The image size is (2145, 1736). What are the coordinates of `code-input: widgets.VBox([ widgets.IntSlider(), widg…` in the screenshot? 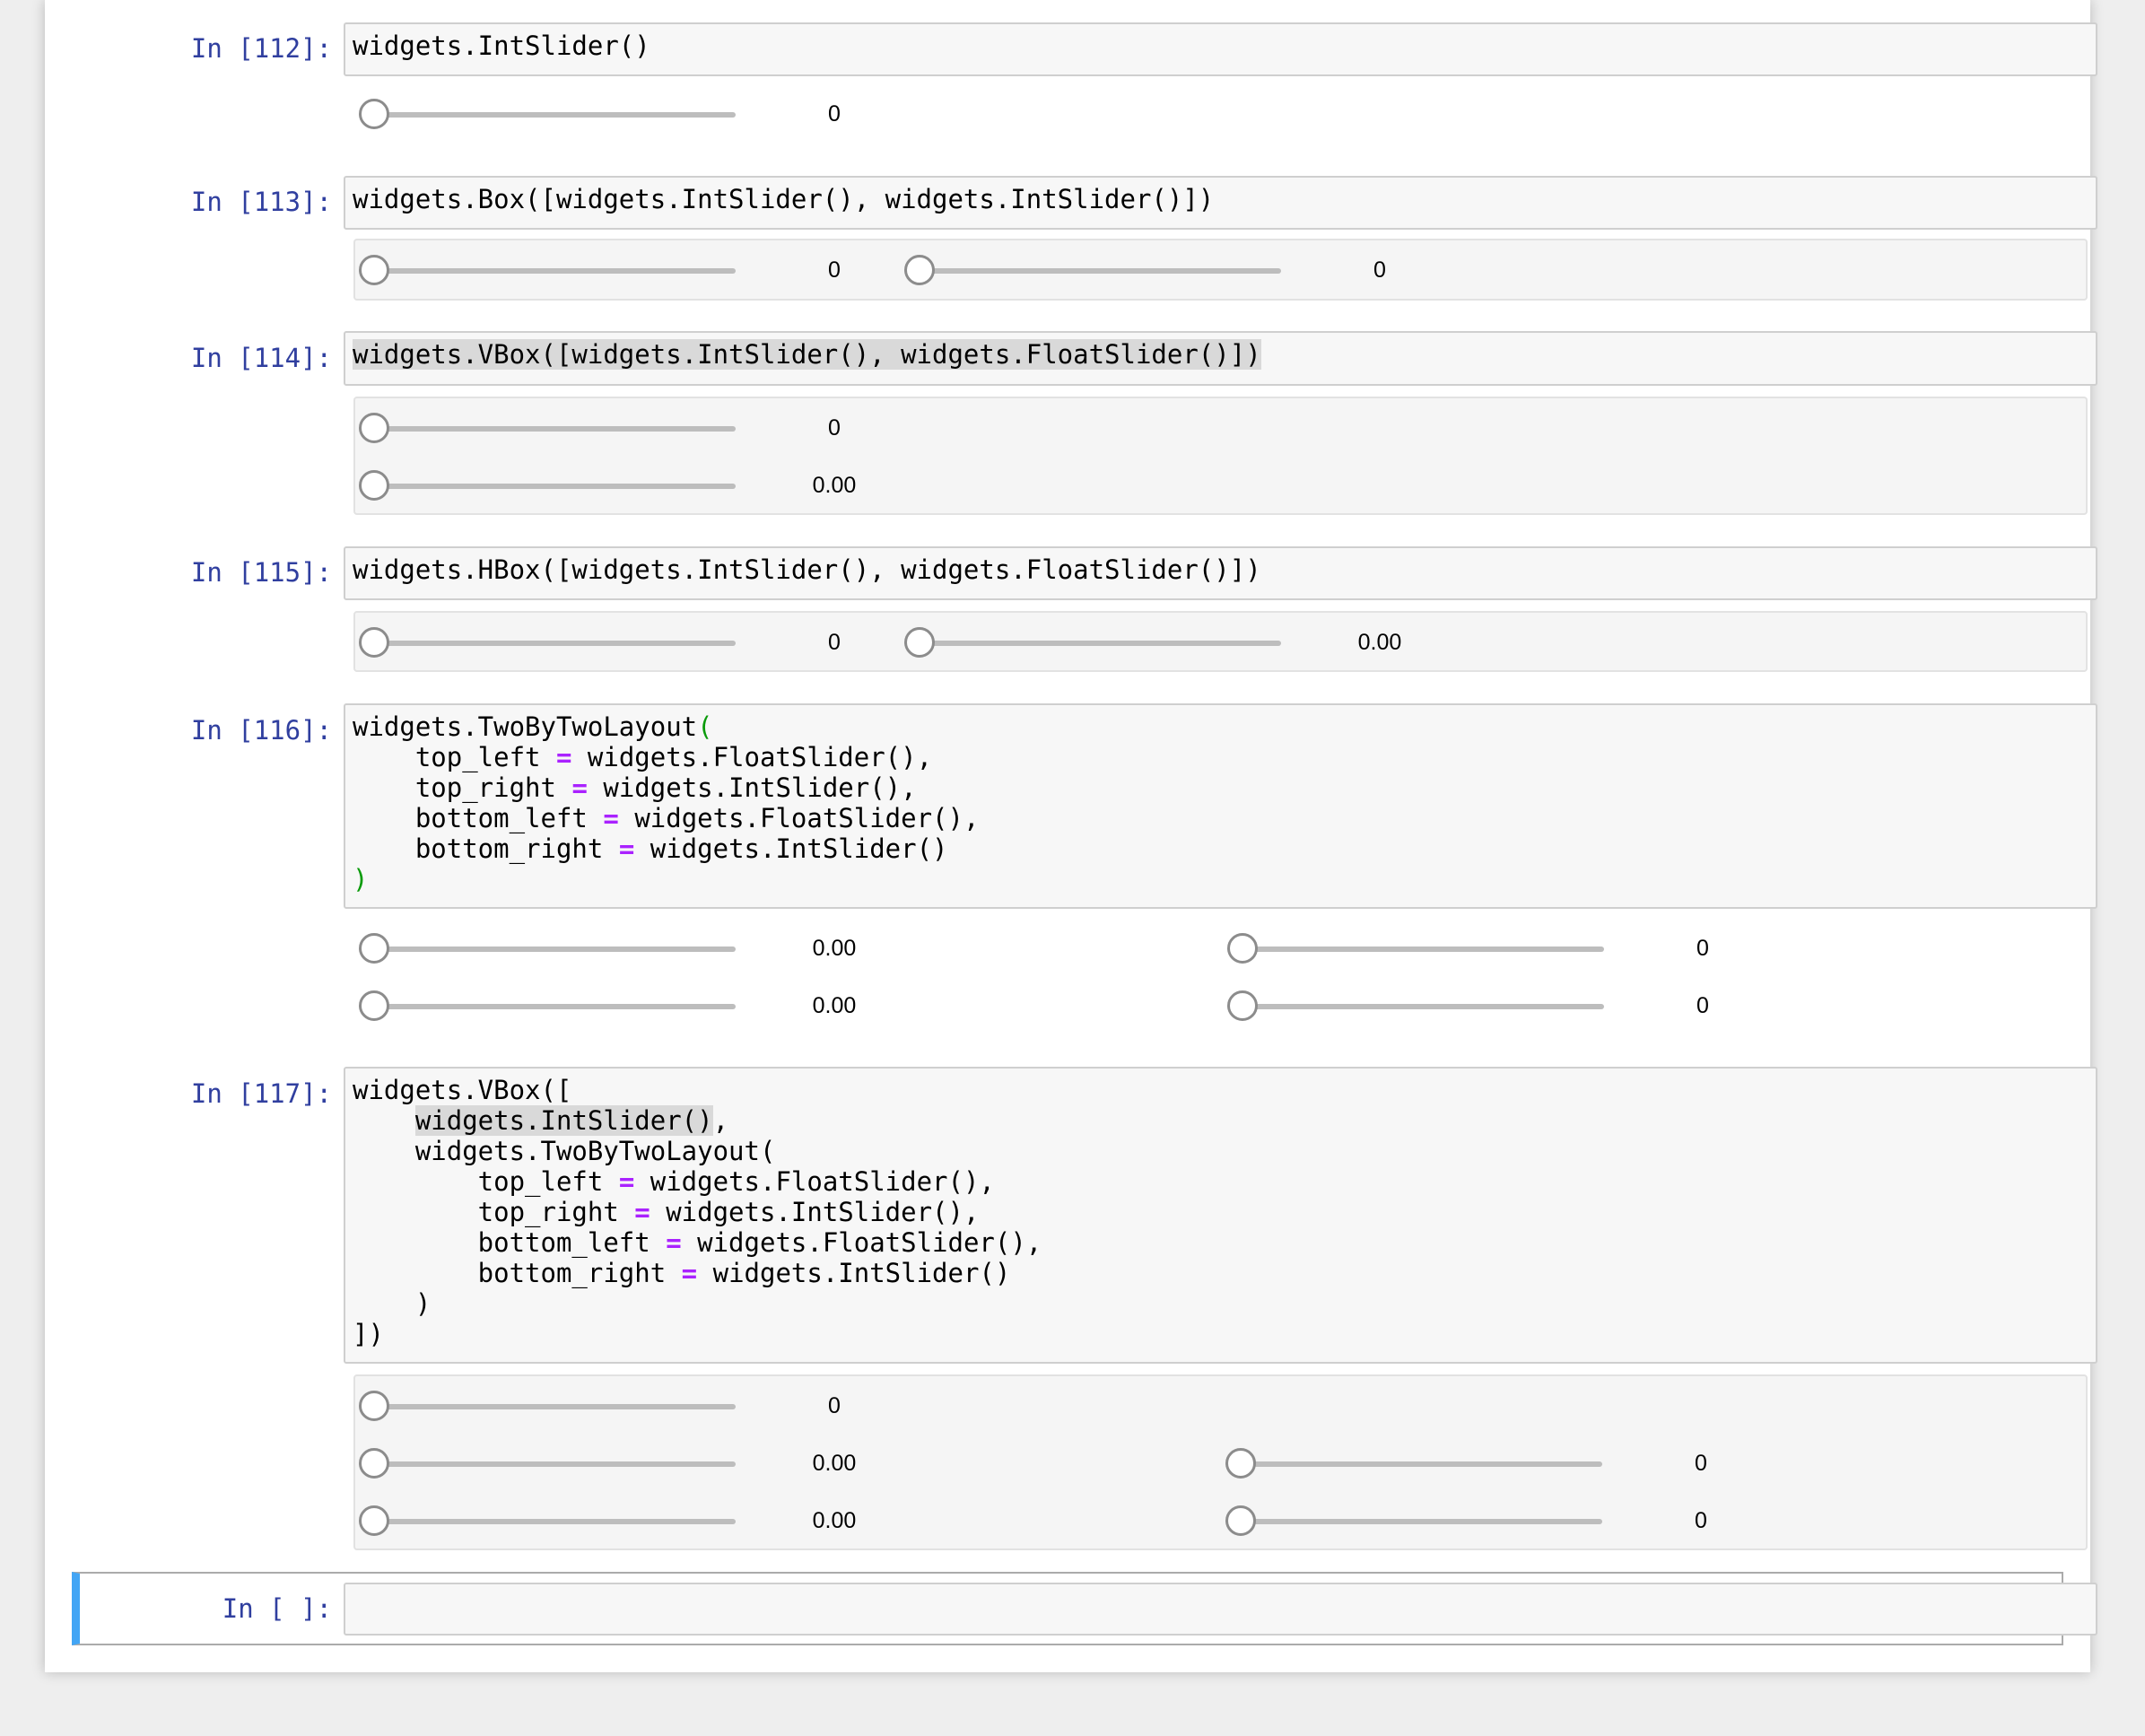 It's located at (1220, 1215).